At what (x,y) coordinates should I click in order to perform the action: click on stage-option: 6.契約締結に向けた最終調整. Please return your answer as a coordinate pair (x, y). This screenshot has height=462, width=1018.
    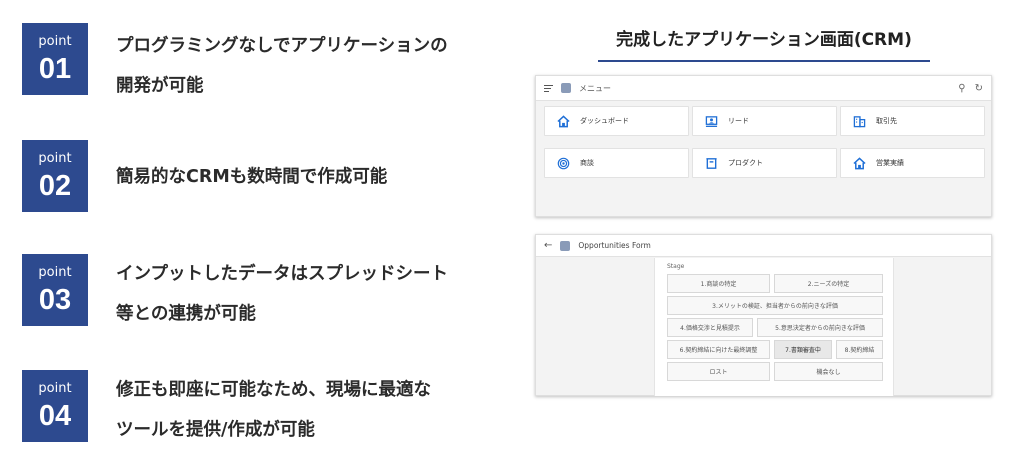
    Looking at the image, I should click on (718, 349).